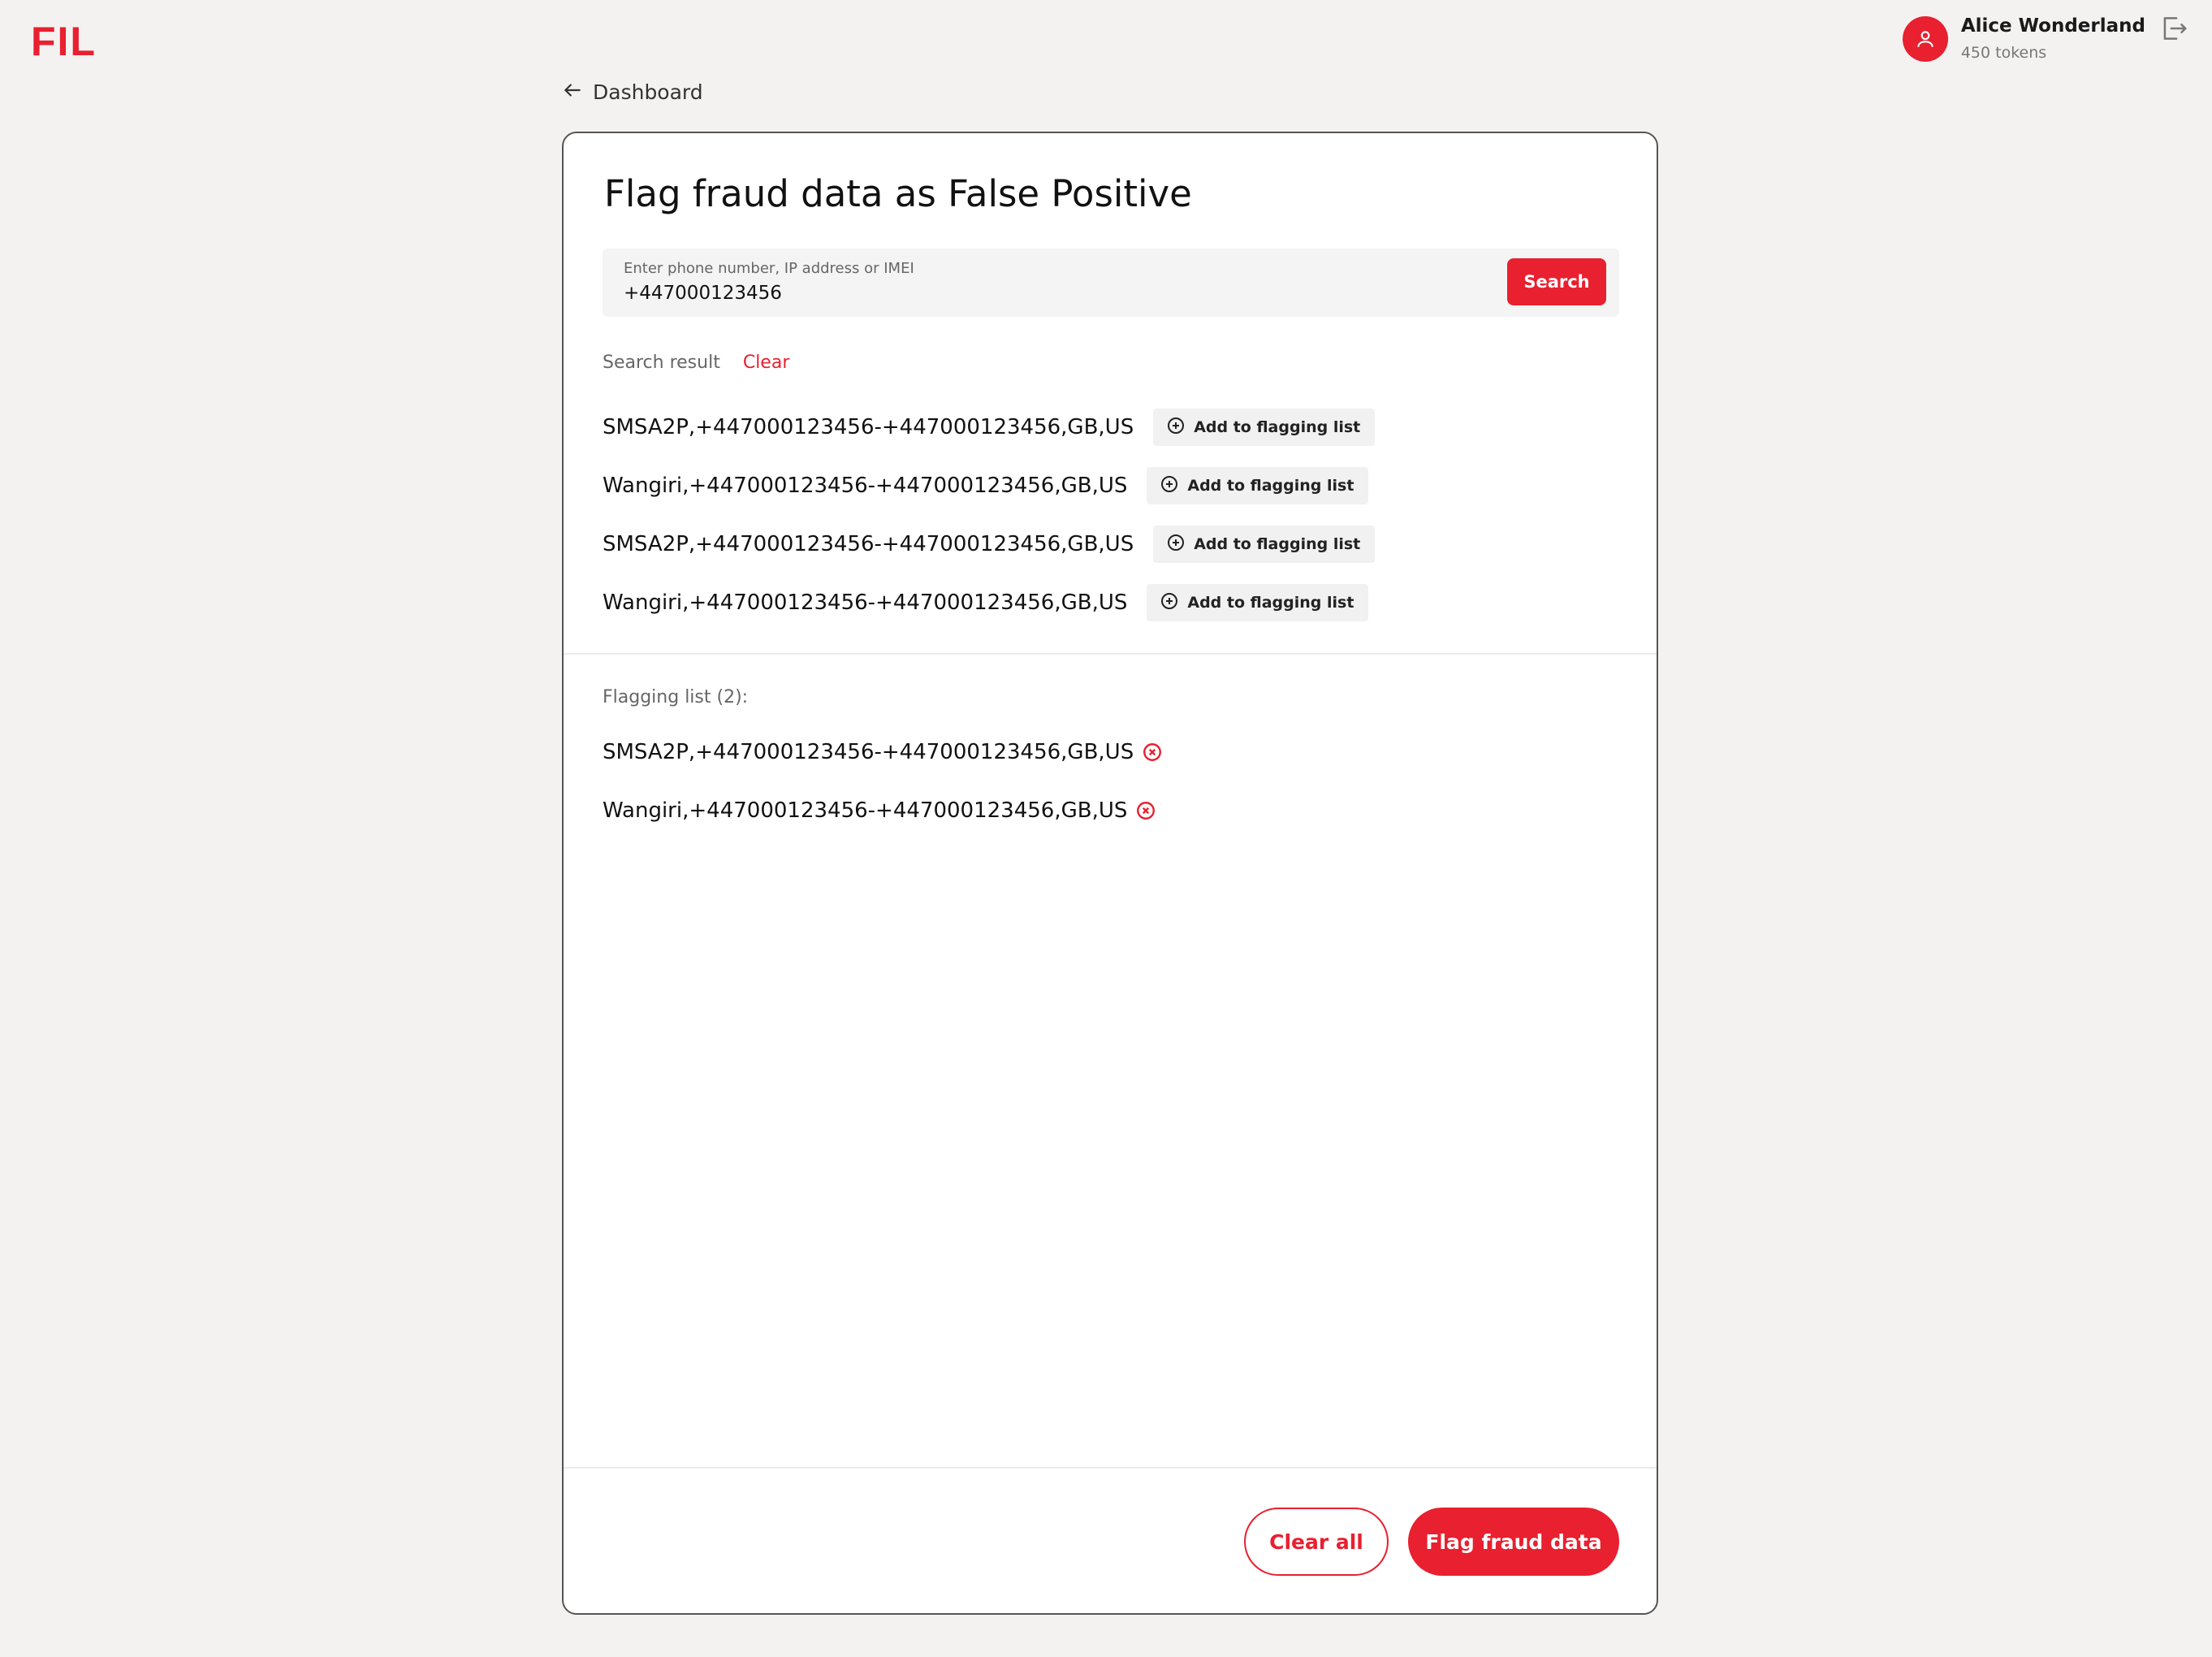 The image size is (2212, 1657). What do you see at coordinates (1316, 1542) in the screenshot?
I see `clear-all-button: Clear all` at bounding box center [1316, 1542].